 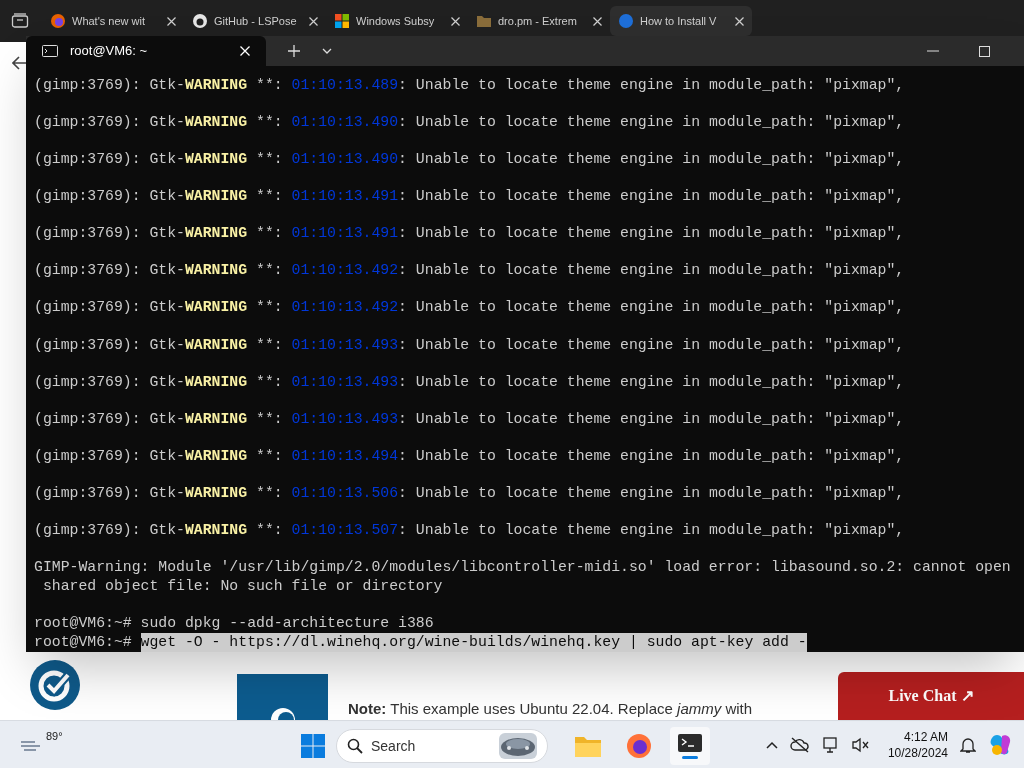 I want to click on live-chat-button: Live Chat ↗, so click(x=931, y=696).